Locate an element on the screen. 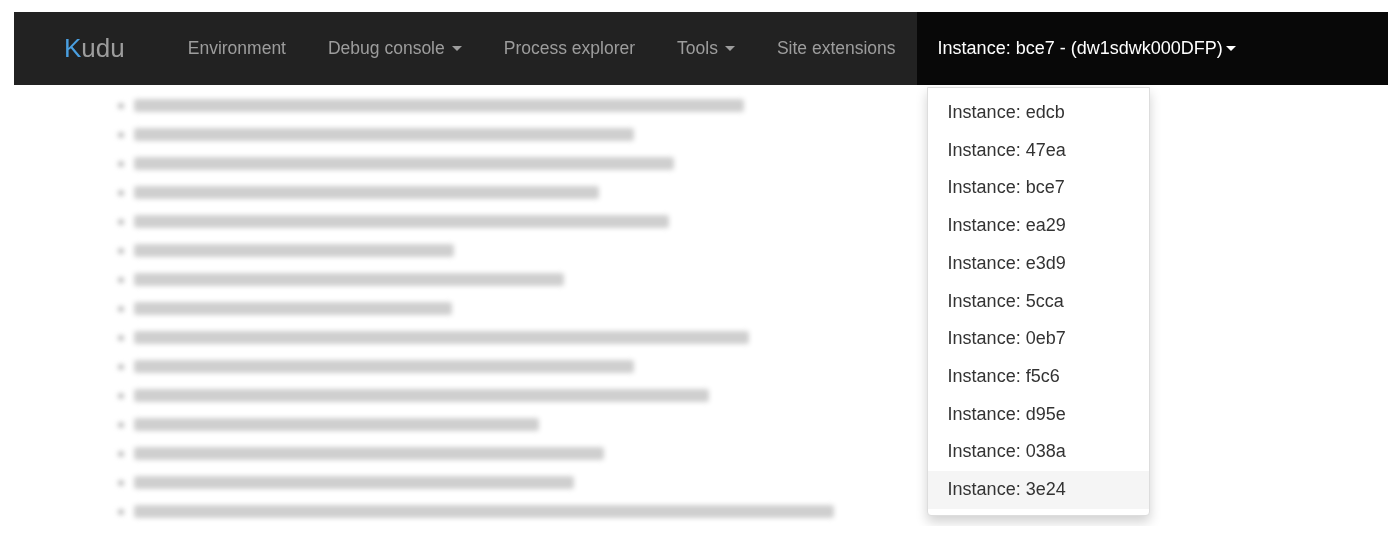 Image resolution: width=1400 pixels, height=539 pixels. menu-item: Instance: edcb is located at coordinates (1038, 113).